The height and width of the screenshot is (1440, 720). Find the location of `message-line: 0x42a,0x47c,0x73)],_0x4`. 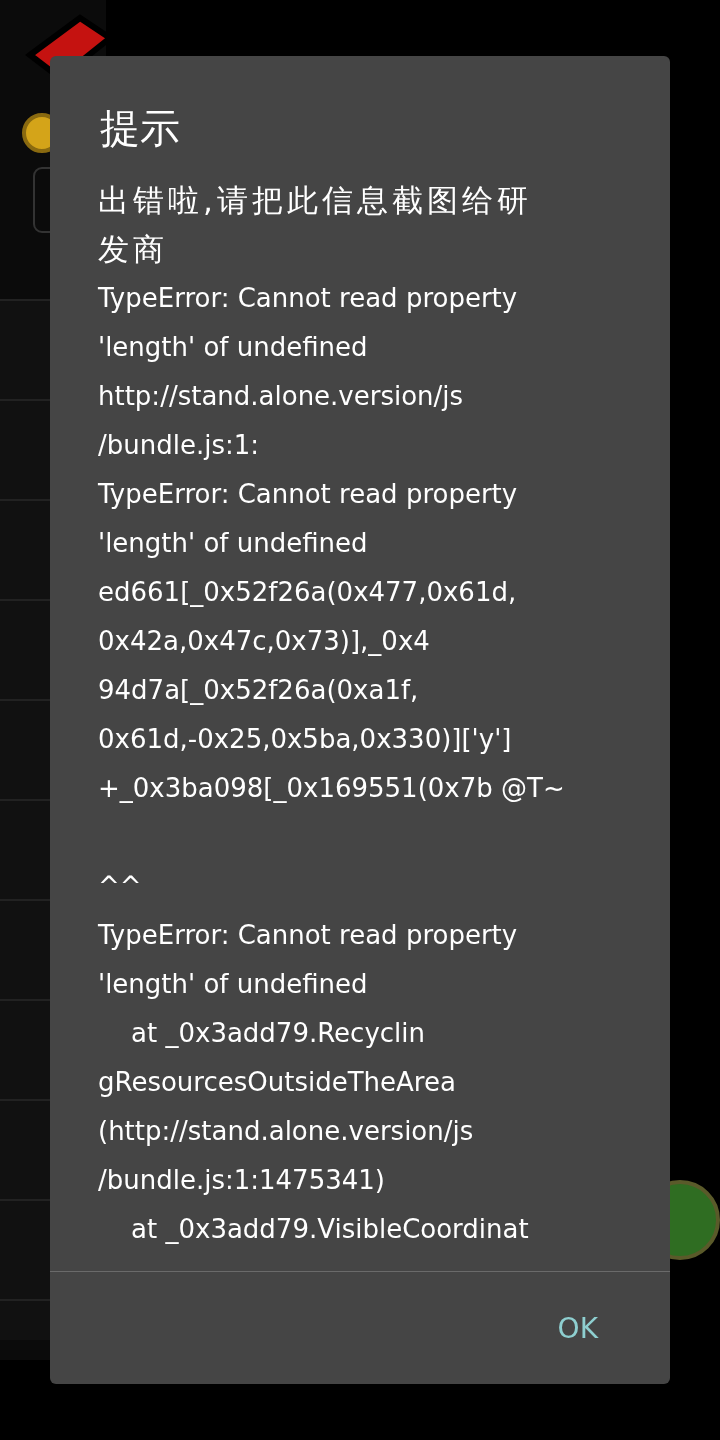

message-line: 0x42a,0x47c,0x73)],_0x4 is located at coordinates (264, 641).